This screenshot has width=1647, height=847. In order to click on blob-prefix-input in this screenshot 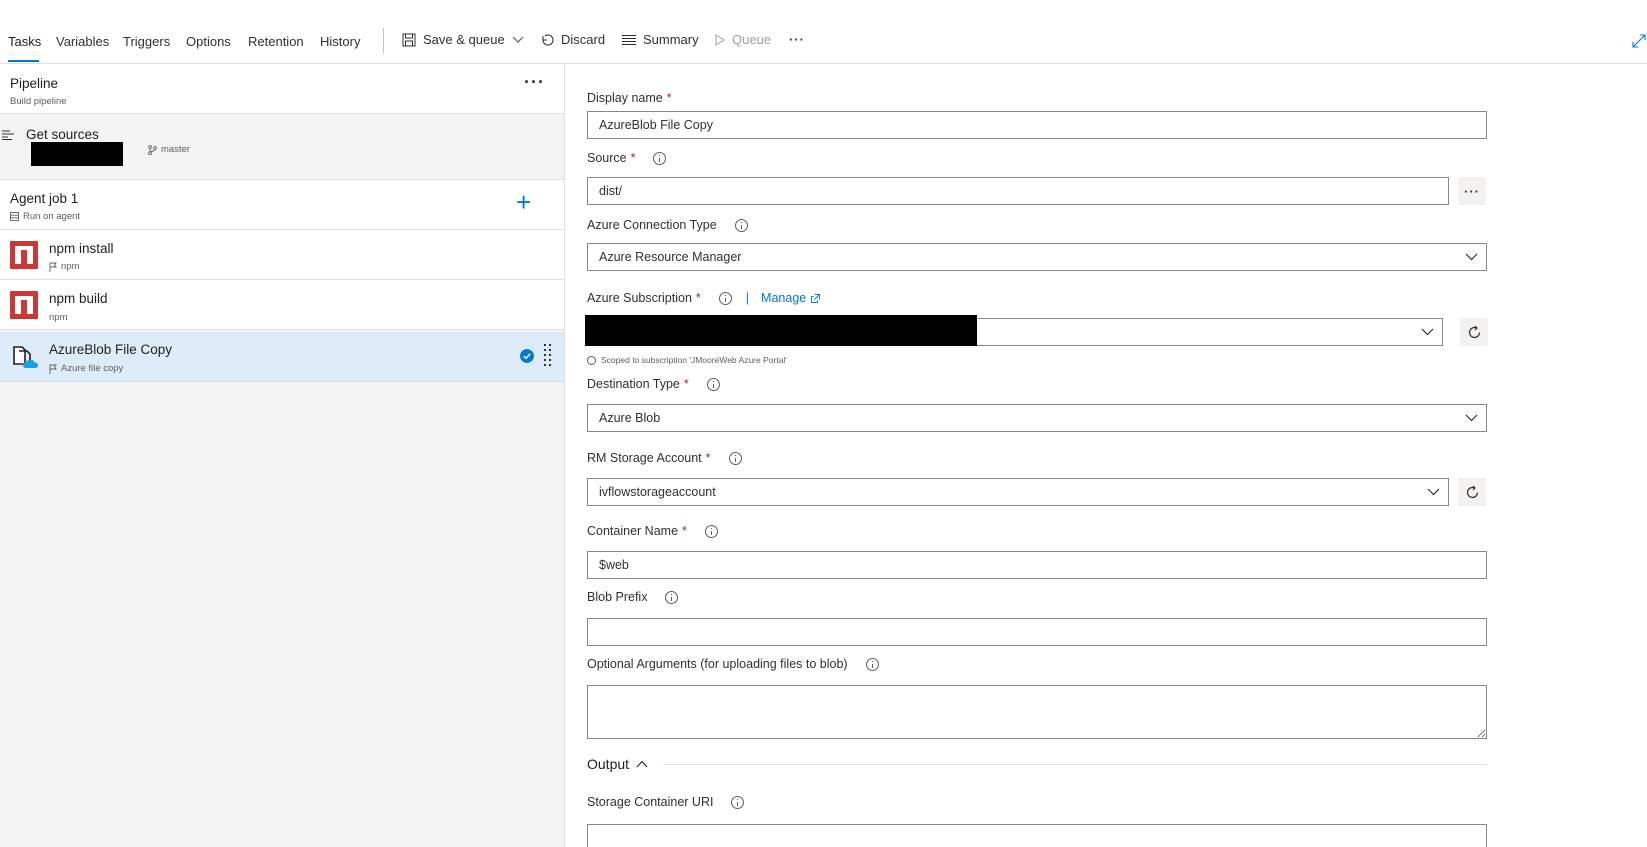, I will do `click(1037, 632)`.